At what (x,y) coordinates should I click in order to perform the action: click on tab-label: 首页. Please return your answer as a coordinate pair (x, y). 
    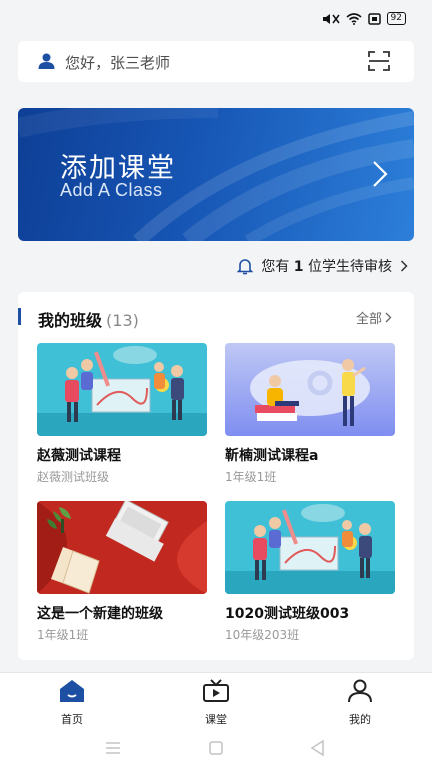
    Looking at the image, I should click on (72, 719).